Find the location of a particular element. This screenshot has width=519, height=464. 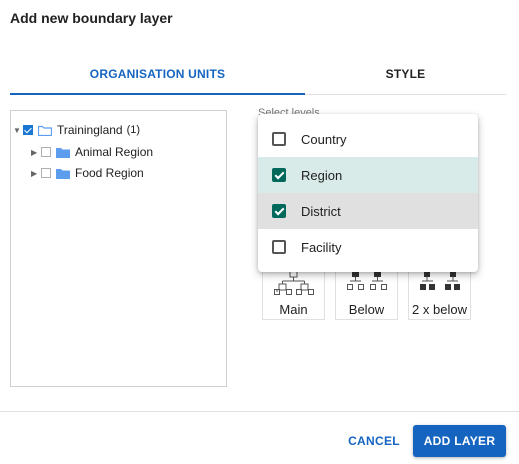

hierarchy-2x-below-icon is located at coordinates (439, 280).